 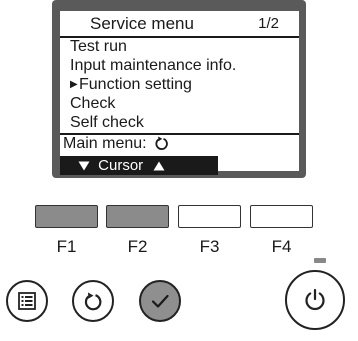 I want to click on f1-button, so click(x=66, y=216).